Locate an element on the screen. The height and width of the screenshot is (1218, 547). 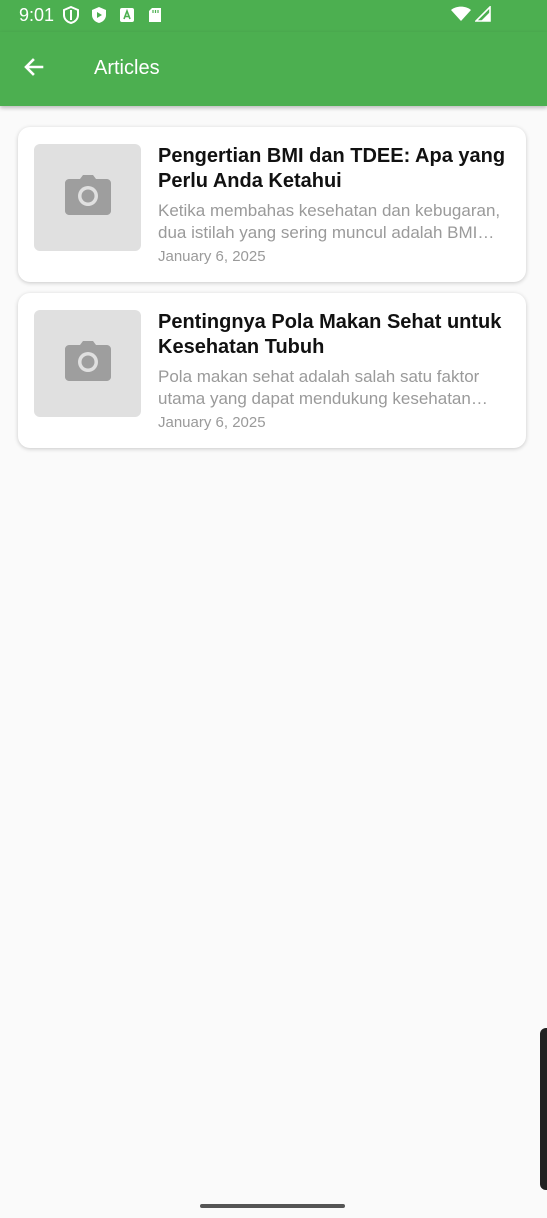
status-bar: 9:01 is located at coordinates (273, 16).